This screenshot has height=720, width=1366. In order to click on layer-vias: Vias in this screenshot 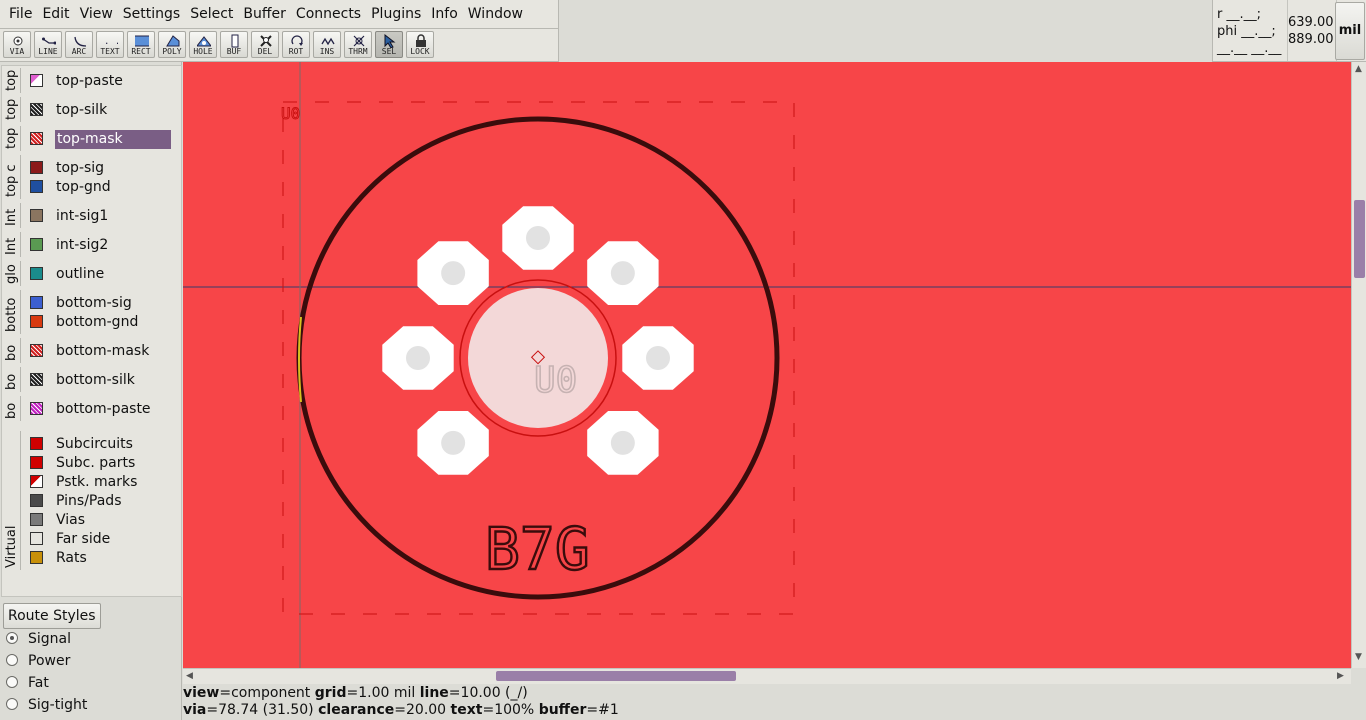, I will do `click(101, 520)`.